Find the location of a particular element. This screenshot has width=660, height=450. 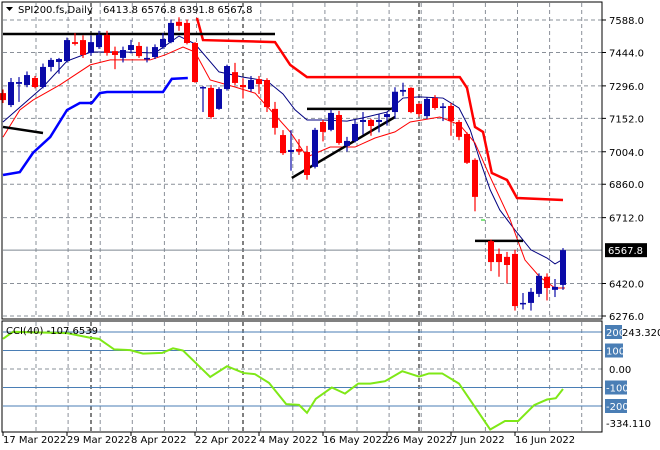

cci-zero-label: 0.00 is located at coordinates (620, 370).